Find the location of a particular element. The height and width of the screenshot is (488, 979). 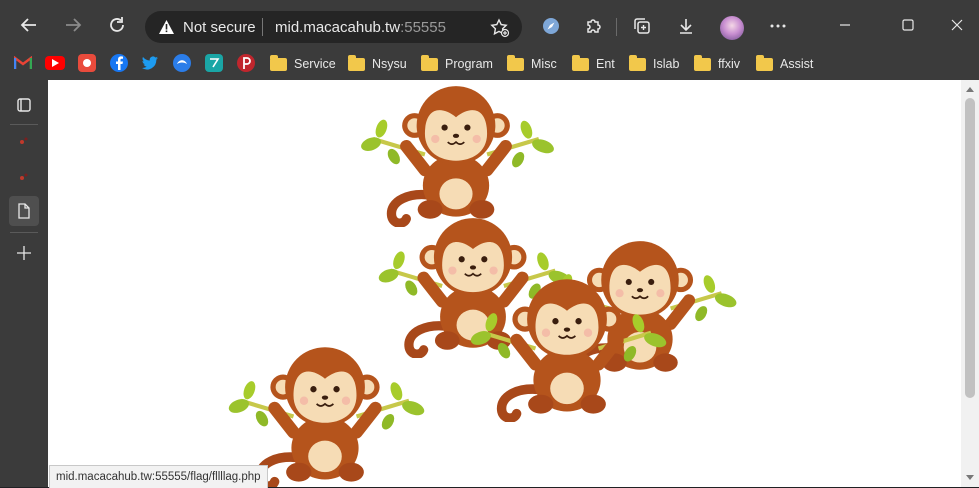

pinterest-bookmark is located at coordinates (246, 63).